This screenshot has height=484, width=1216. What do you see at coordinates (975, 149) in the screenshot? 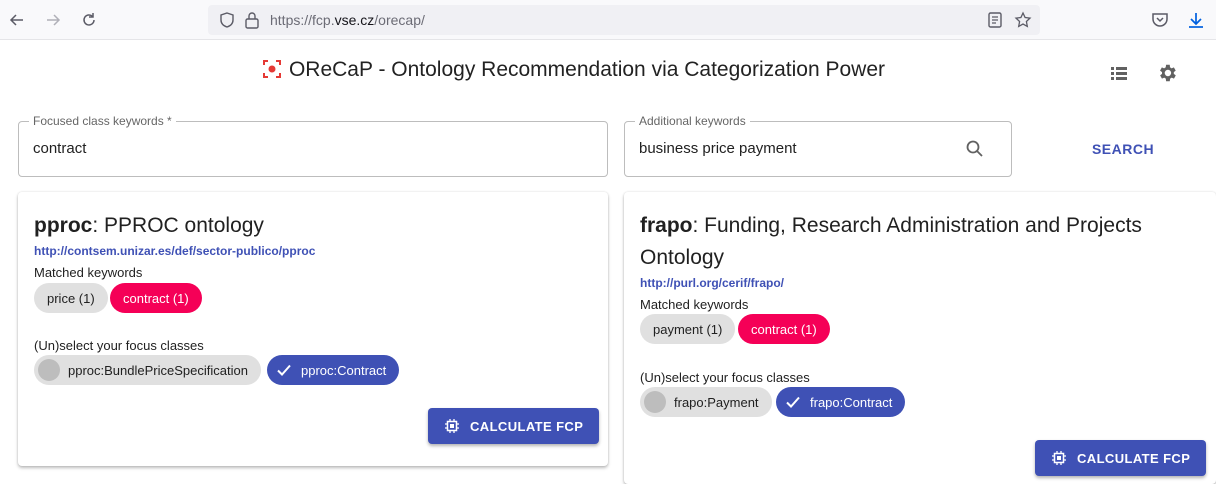
I see `search-icon` at bounding box center [975, 149].